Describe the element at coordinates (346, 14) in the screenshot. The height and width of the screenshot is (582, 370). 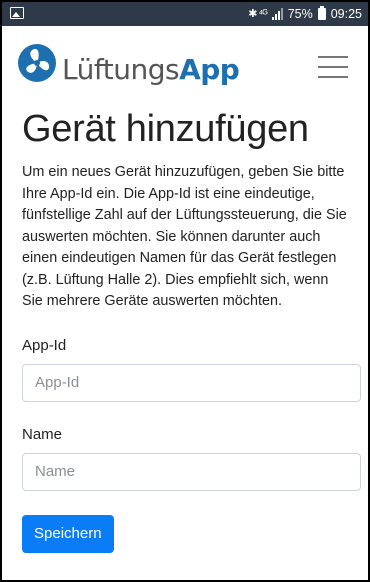
I see `clock: 09:25` at that location.